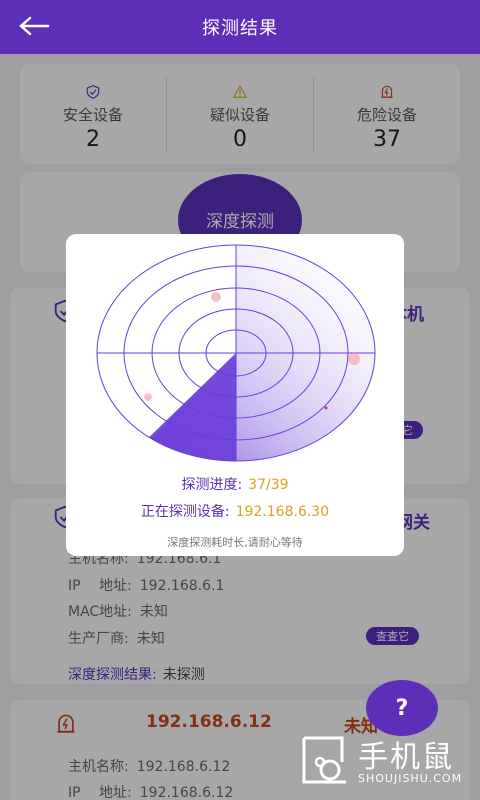  What do you see at coordinates (282, 512) in the screenshot?
I see `current-device-value: 192.168.6.30` at bounding box center [282, 512].